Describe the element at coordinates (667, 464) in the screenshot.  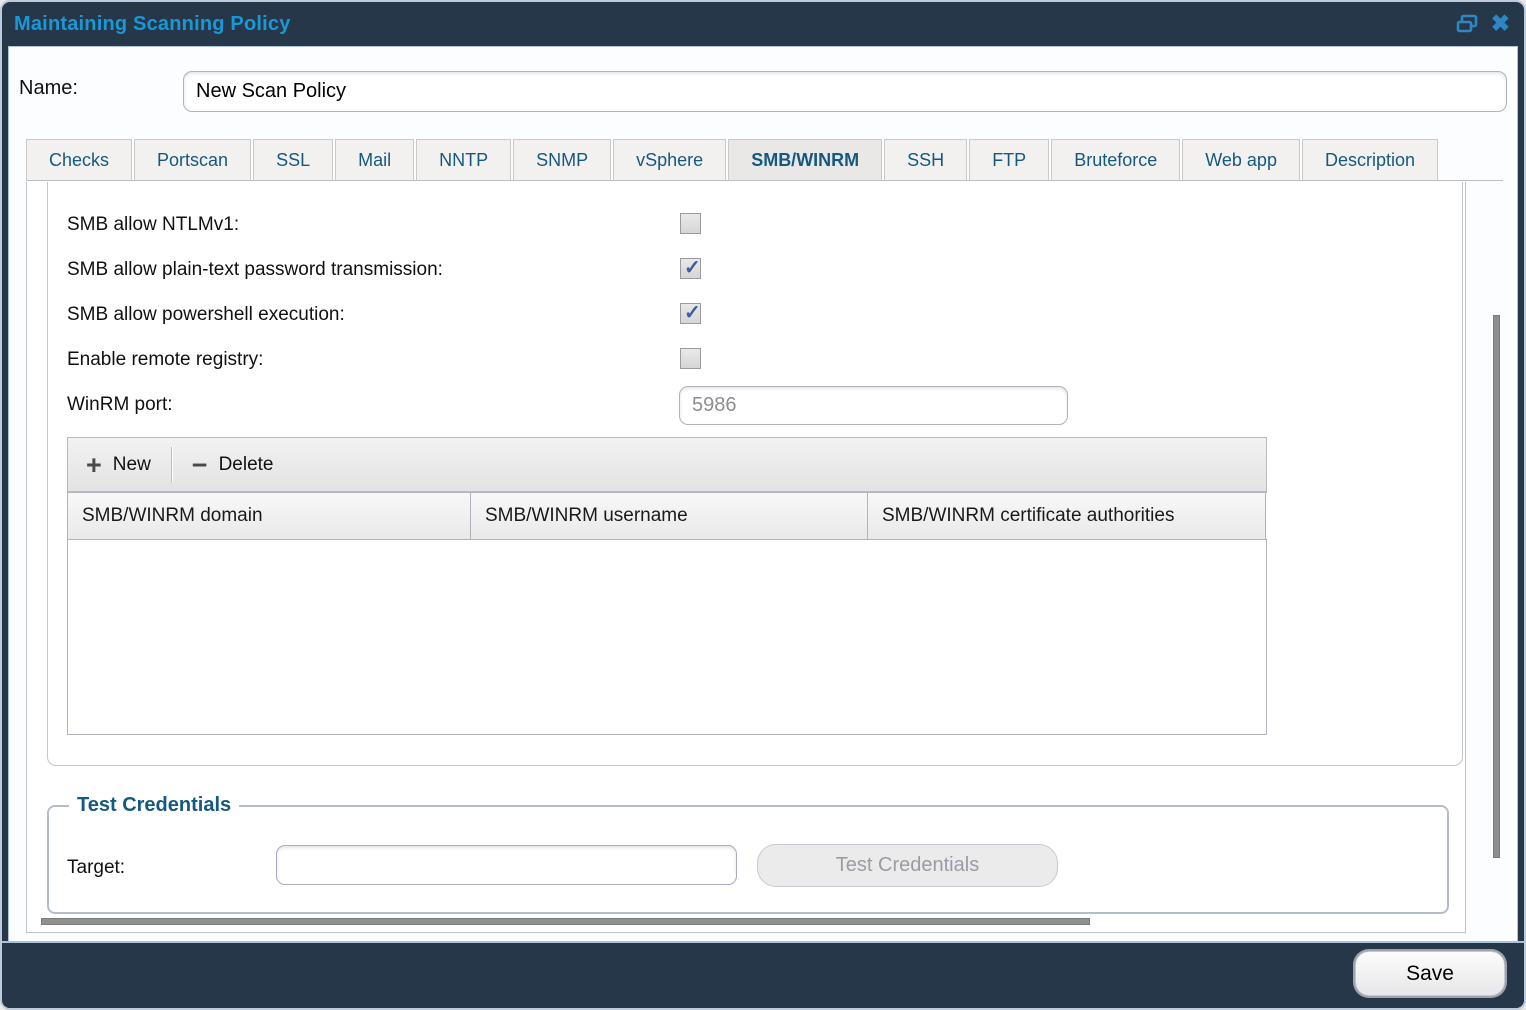
I see `grid-toolbar: + New − Delete` at that location.